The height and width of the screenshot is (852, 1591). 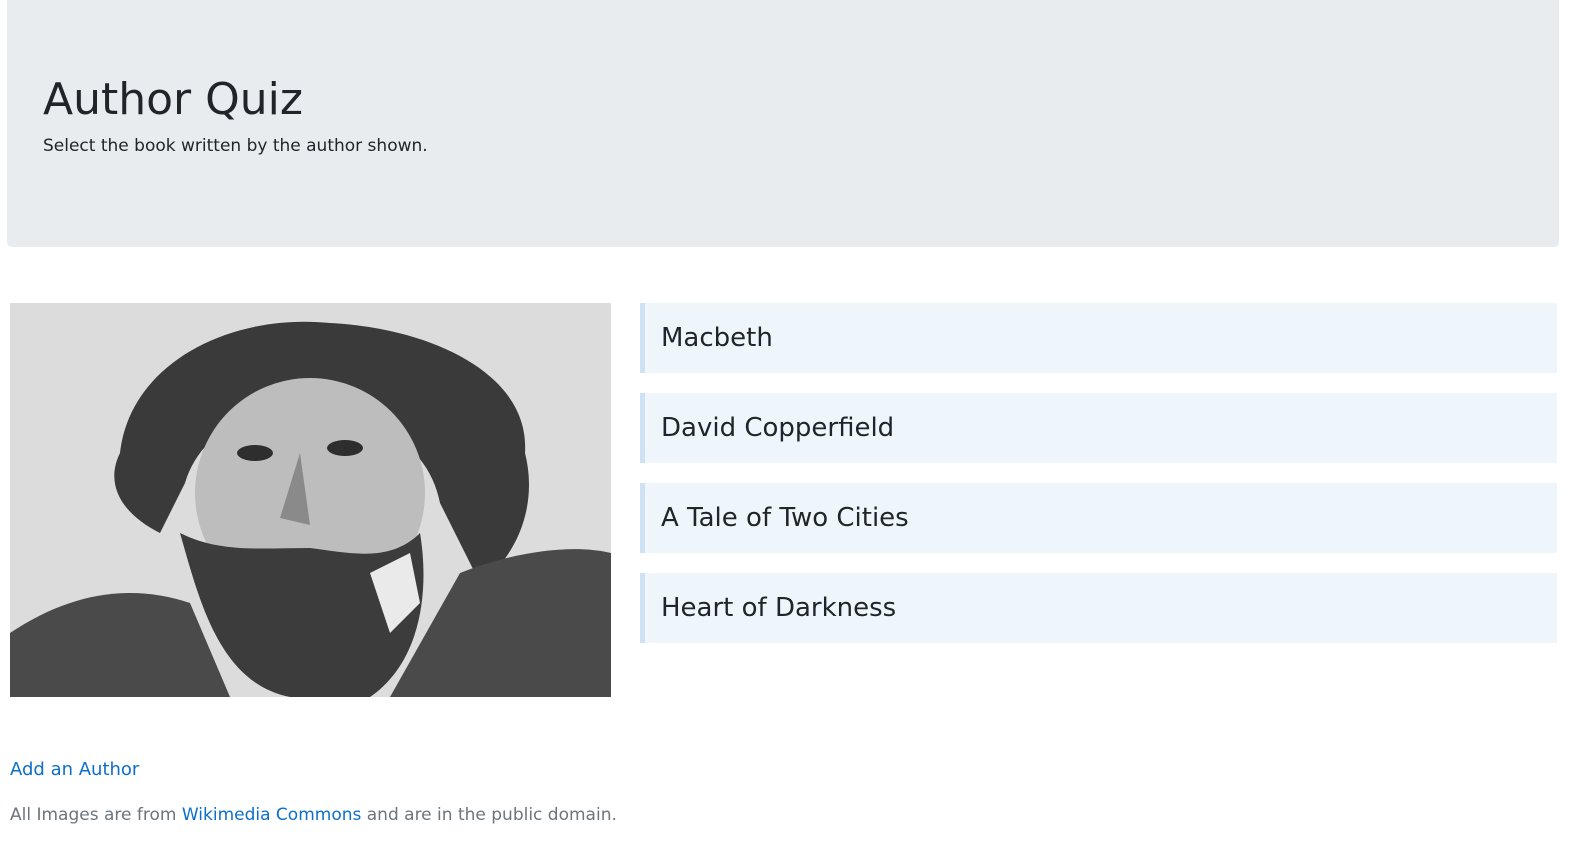 I want to click on answer-option: David Copperfield, so click(x=1098, y=428).